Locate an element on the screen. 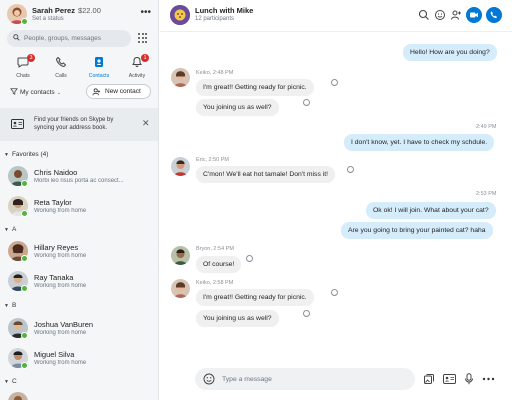  contacts-filter-label: My contacts is located at coordinates (37, 92).